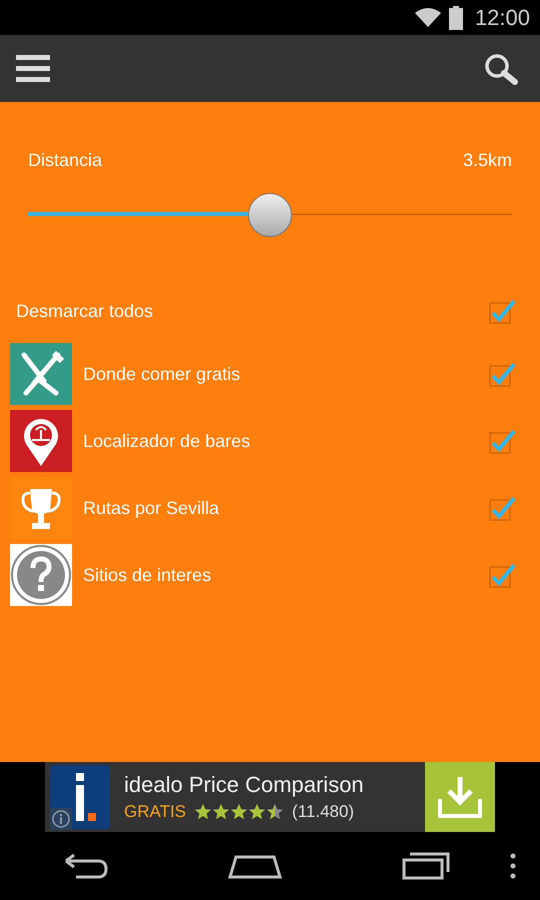 Image resolution: width=540 pixels, height=900 pixels. Describe the element at coordinates (41, 508) in the screenshot. I see `trophy-icon` at that location.